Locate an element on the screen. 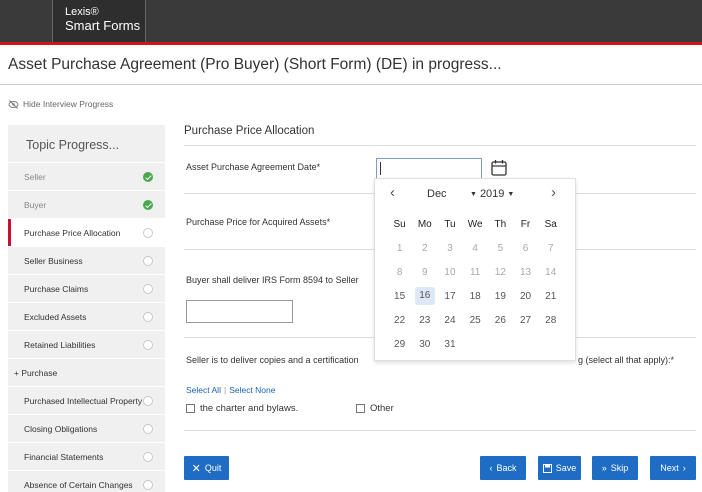  chevron-left-icon: ‹ is located at coordinates (491, 468).